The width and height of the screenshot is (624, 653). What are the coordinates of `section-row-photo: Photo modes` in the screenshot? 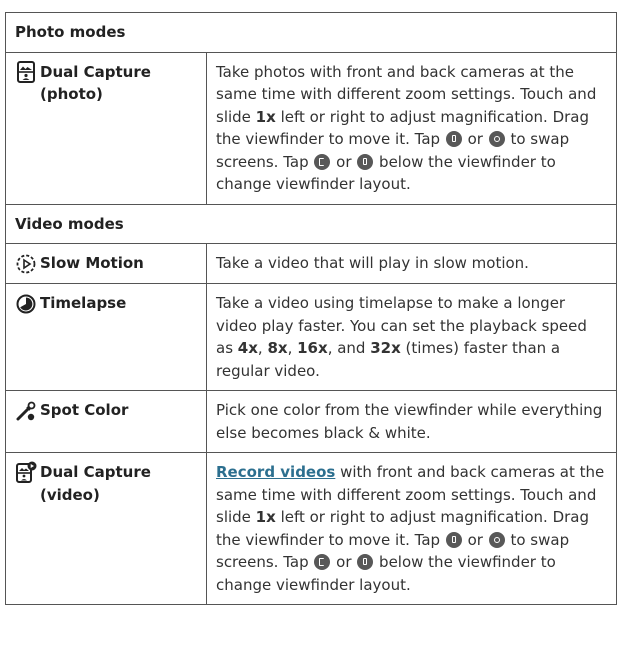 It's located at (311, 32).